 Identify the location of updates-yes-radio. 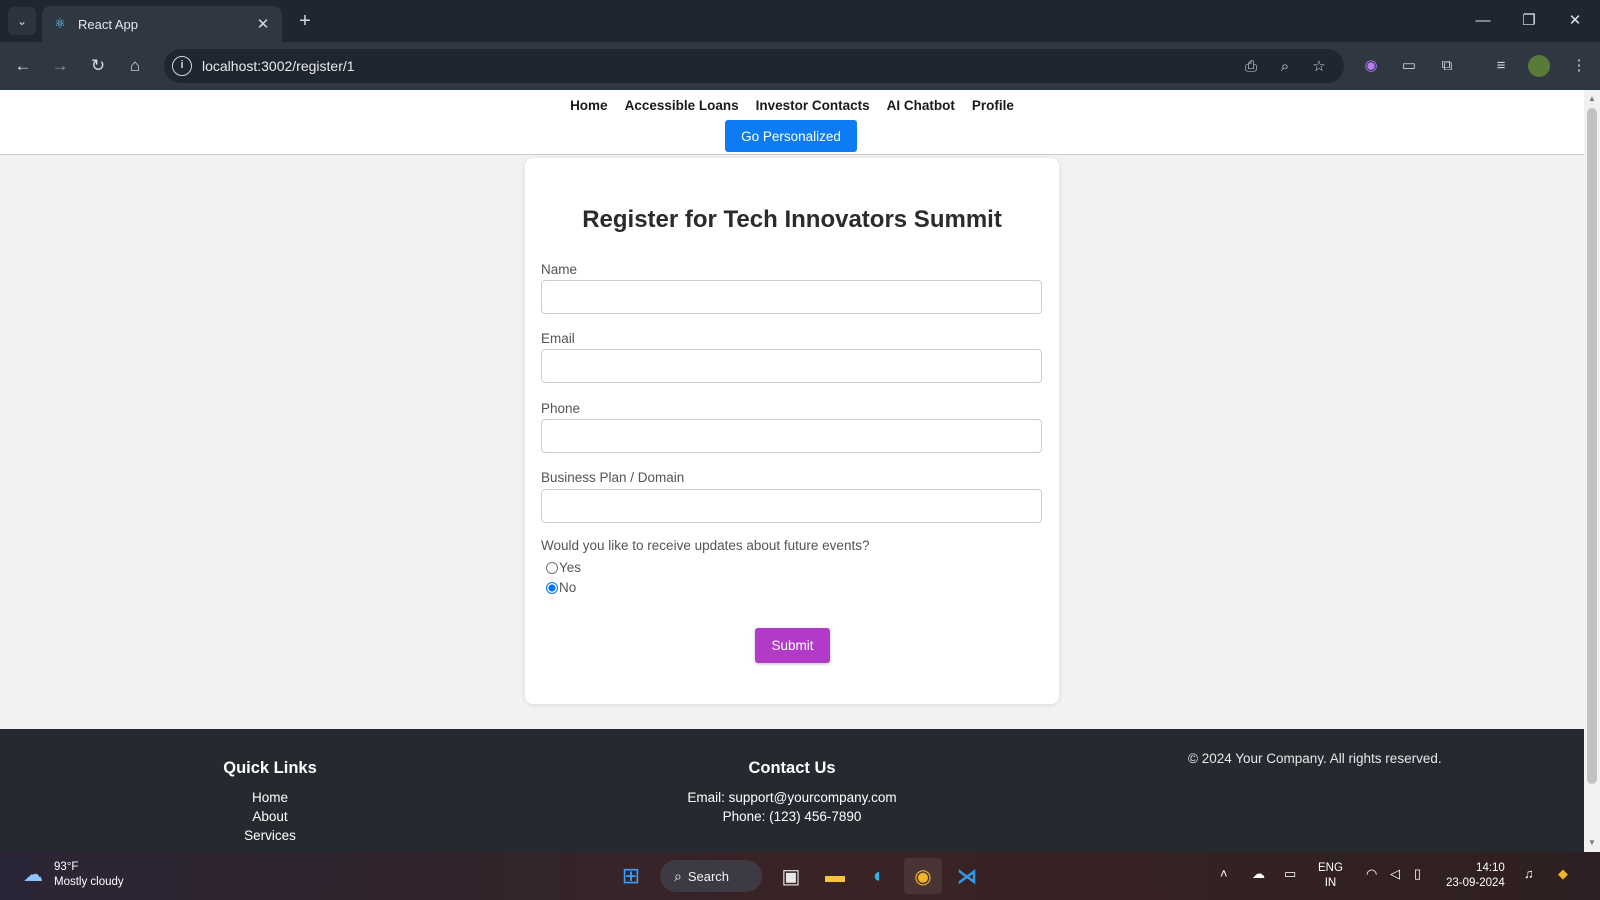
(552, 567).